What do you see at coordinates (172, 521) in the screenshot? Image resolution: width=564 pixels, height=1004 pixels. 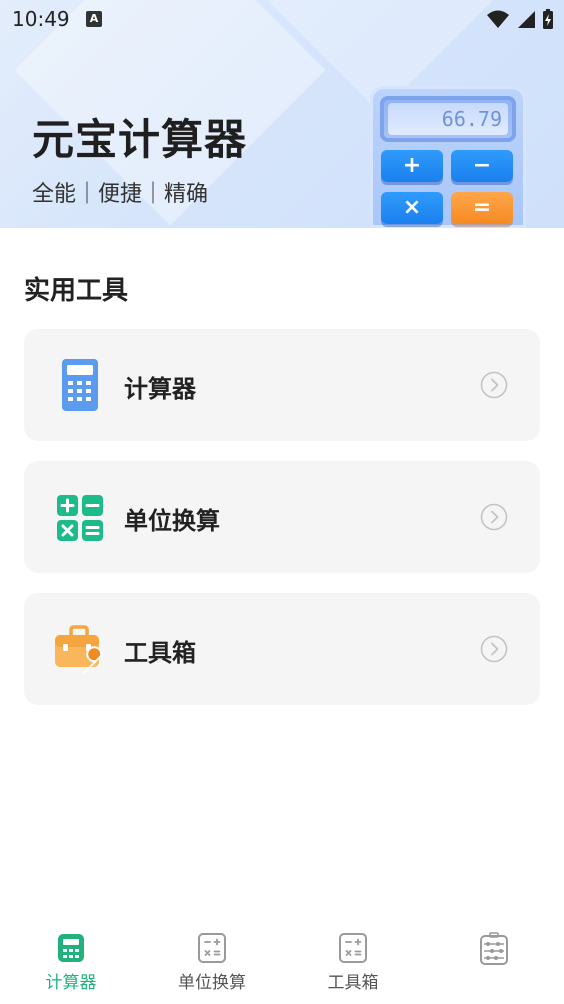 I see `card-label: 单位换算` at bounding box center [172, 521].